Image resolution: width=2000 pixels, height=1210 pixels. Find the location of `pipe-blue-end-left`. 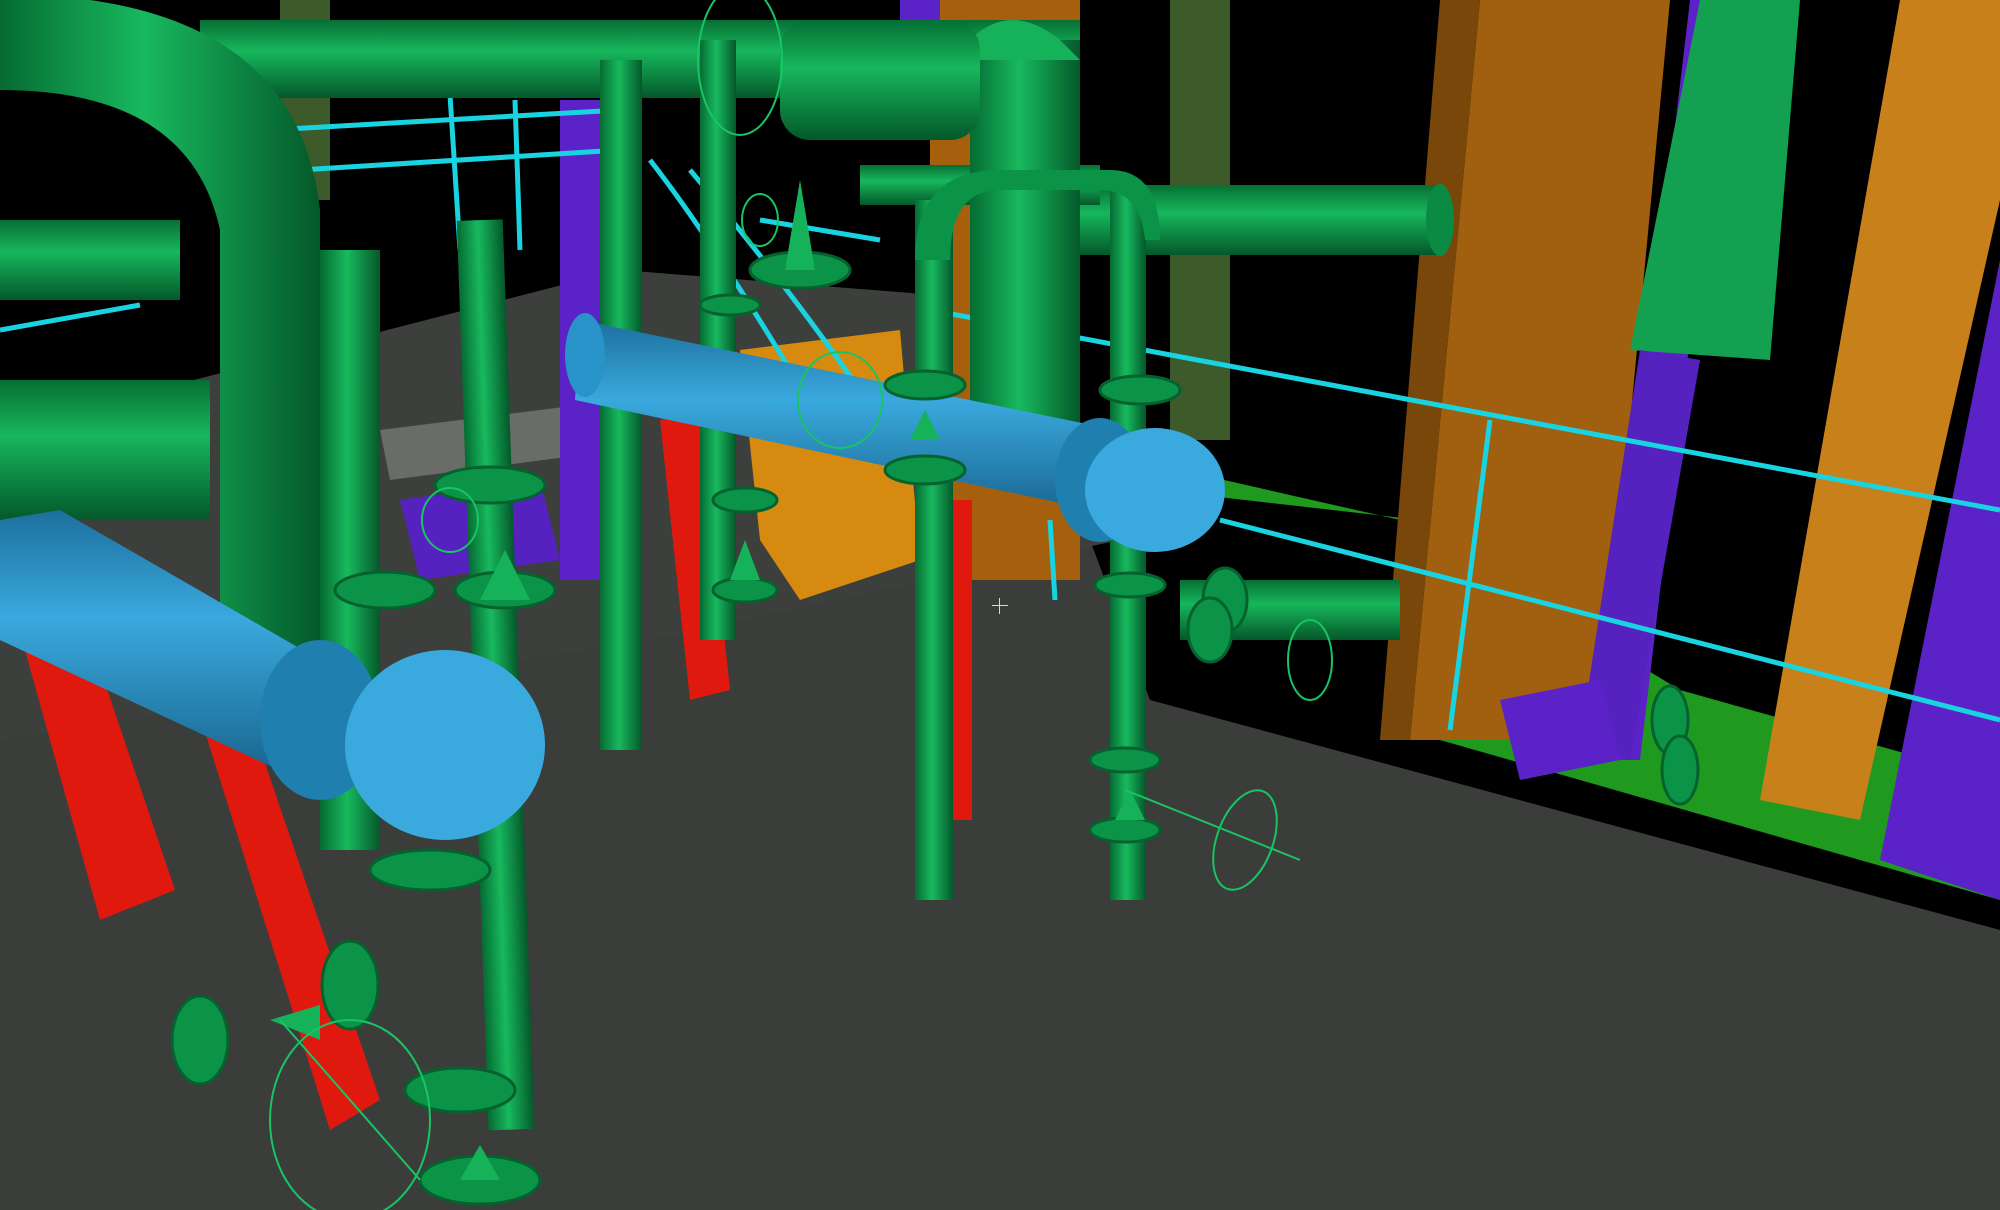

pipe-blue-end-left is located at coordinates (585, 355).